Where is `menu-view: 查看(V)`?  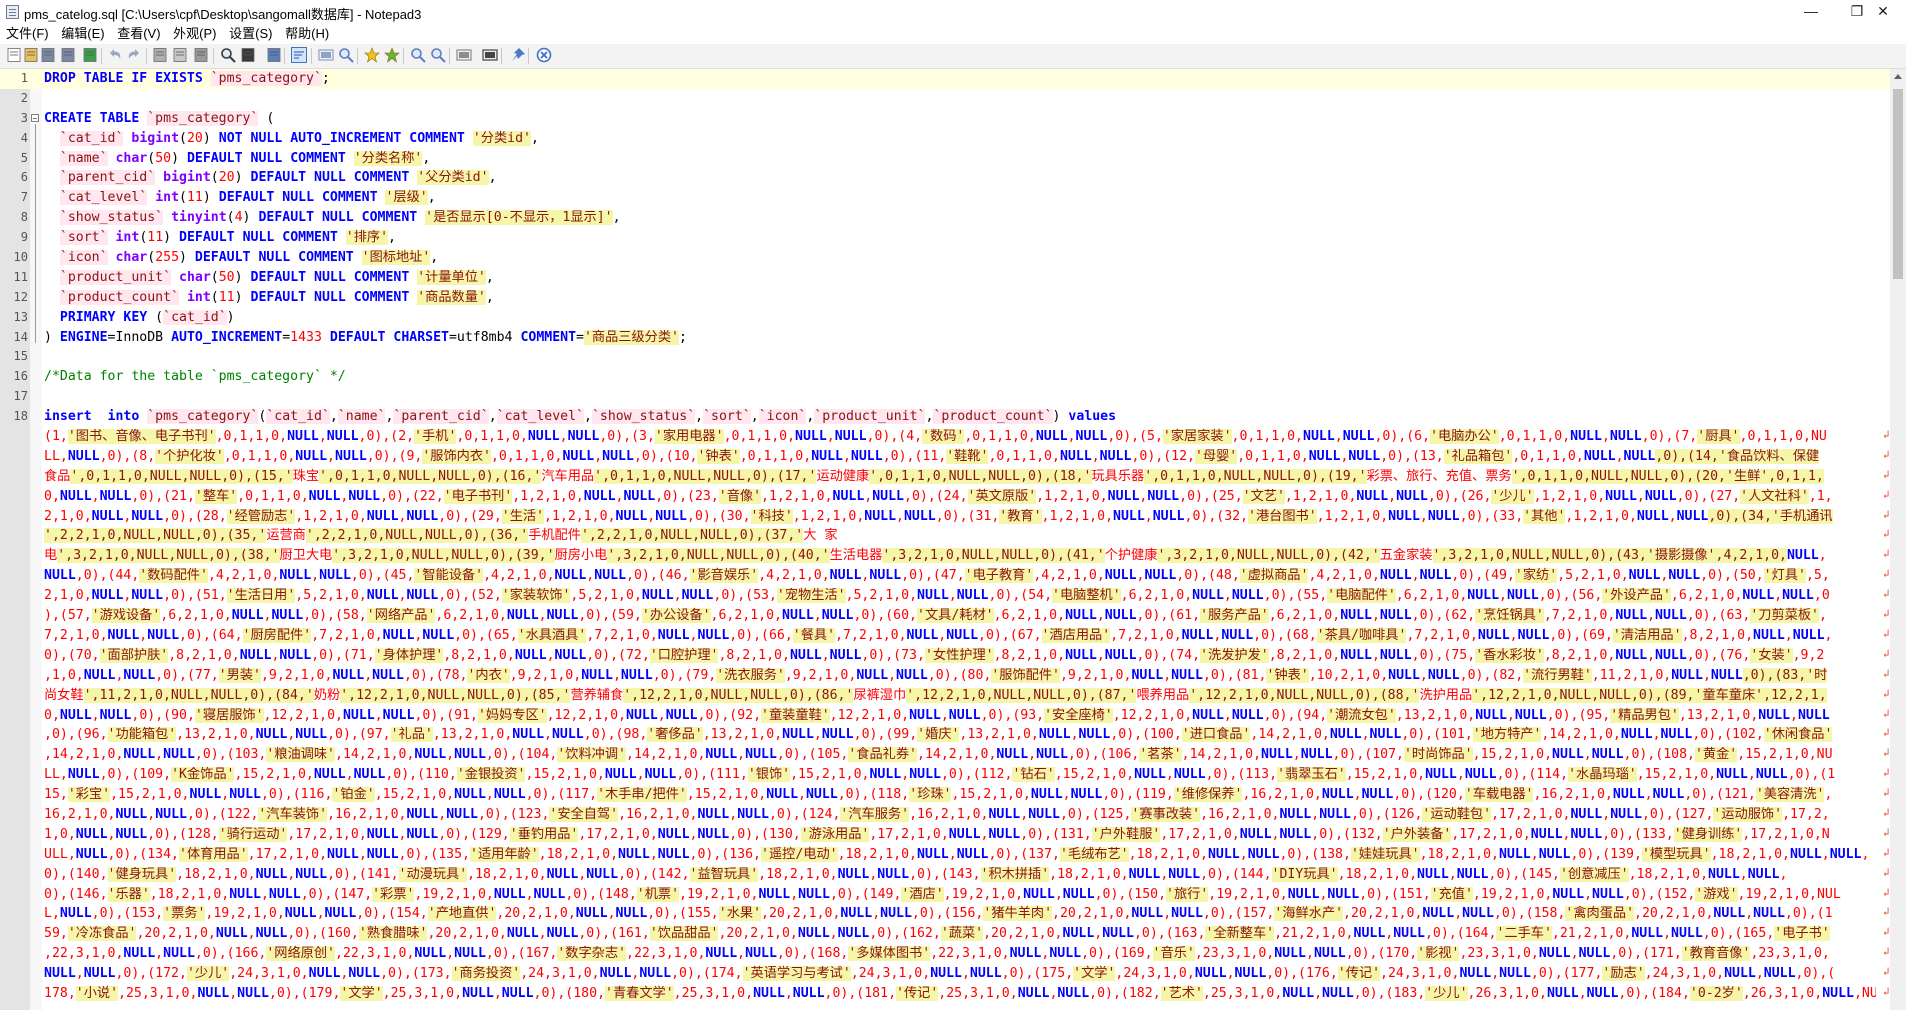
menu-view: 查看(V) is located at coordinates (137, 33).